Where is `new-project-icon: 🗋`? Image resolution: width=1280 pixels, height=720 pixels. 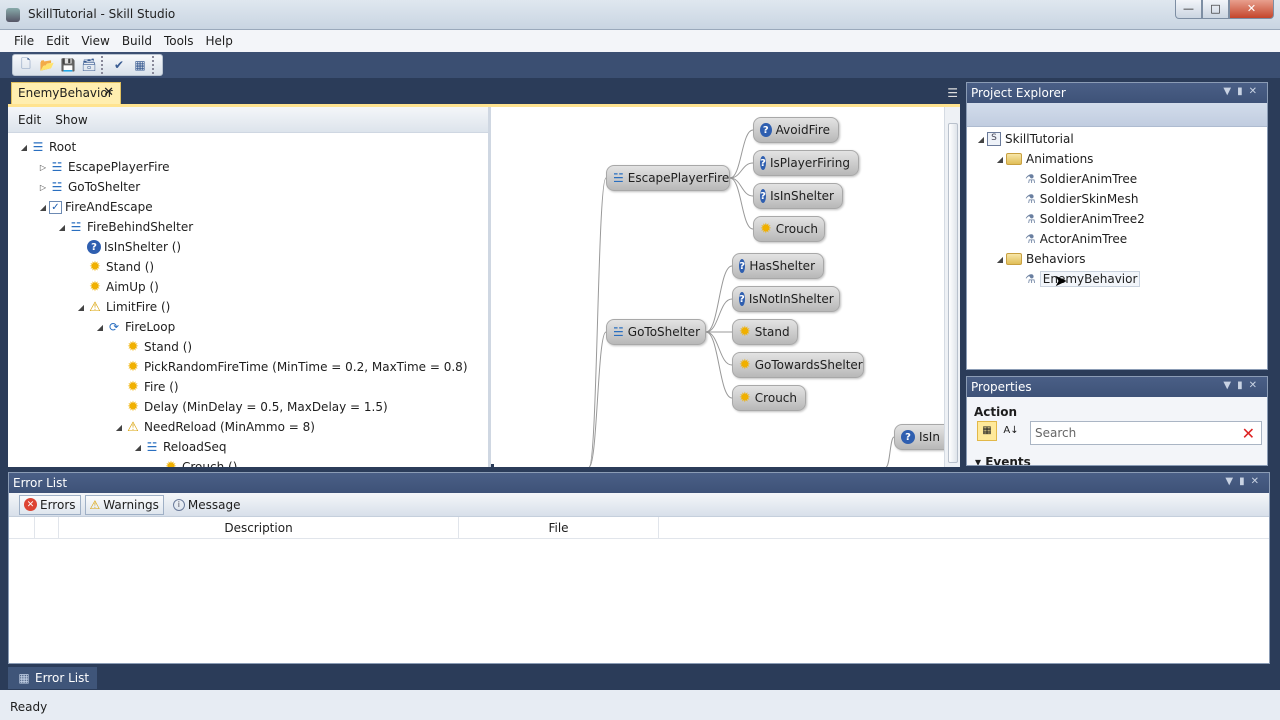 new-project-icon: 🗋 is located at coordinates (26, 65).